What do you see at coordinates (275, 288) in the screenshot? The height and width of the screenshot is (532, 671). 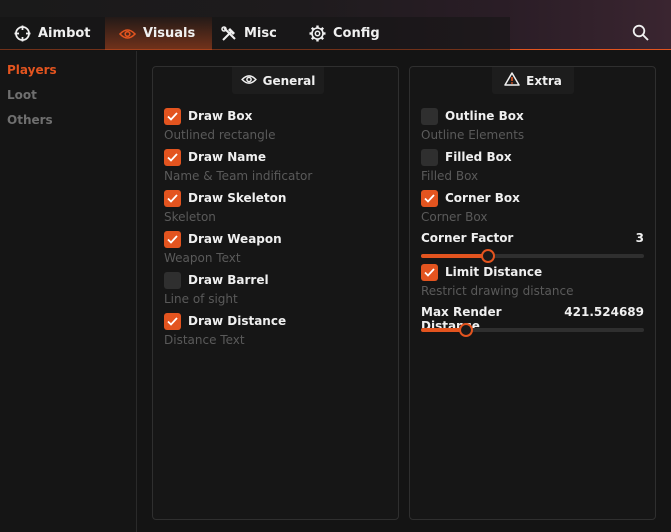 I see `option-draw-barrel: Draw Barrel Line of sight` at bounding box center [275, 288].